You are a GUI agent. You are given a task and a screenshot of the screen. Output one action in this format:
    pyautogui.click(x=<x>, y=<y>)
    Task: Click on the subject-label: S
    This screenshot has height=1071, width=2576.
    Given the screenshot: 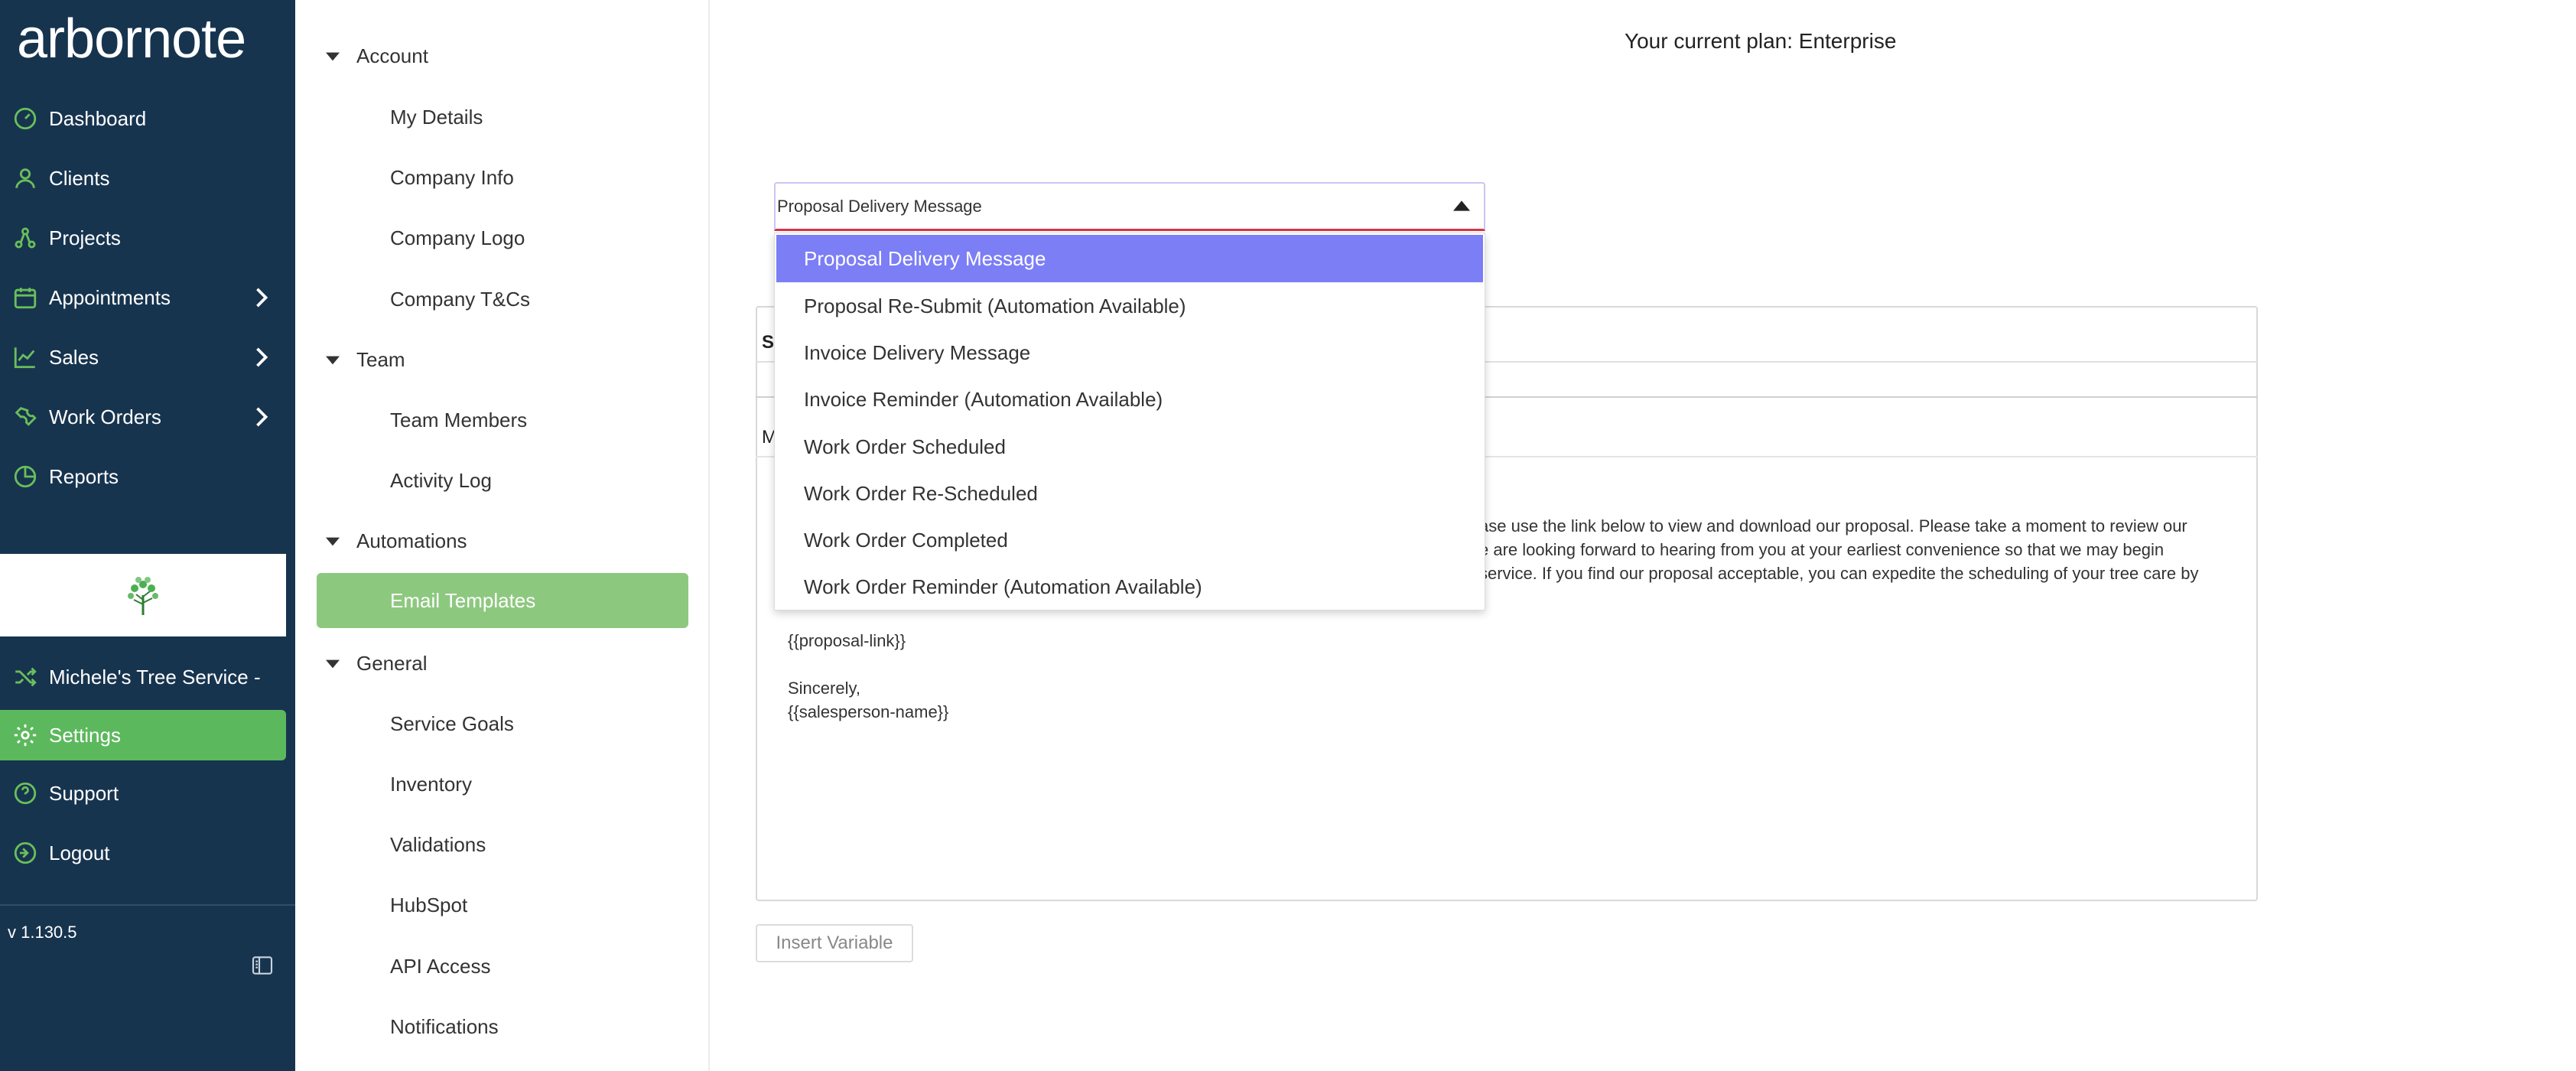 What is the action you would take?
    pyautogui.click(x=768, y=342)
    